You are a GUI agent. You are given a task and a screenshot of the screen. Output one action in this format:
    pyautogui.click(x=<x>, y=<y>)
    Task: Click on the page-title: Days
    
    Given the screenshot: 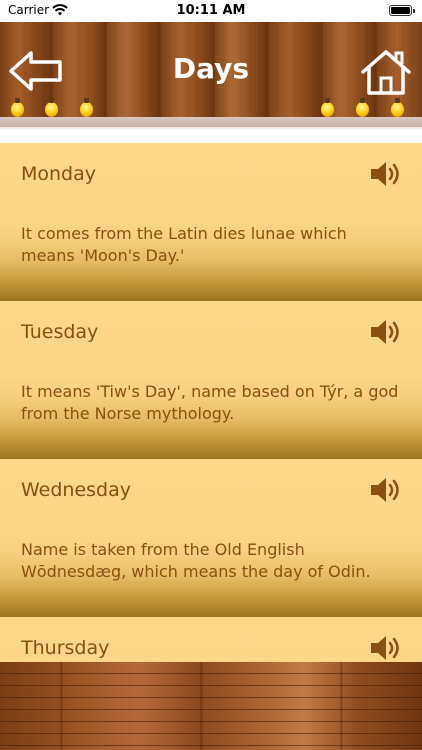 What is the action you would take?
    pyautogui.click(x=211, y=68)
    